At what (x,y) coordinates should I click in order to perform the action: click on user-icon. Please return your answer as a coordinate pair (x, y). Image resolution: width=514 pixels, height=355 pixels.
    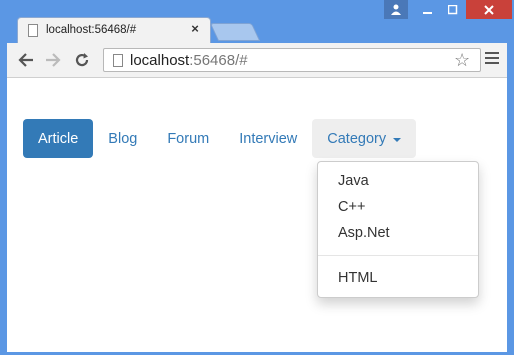
    Looking at the image, I should click on (396, 9).